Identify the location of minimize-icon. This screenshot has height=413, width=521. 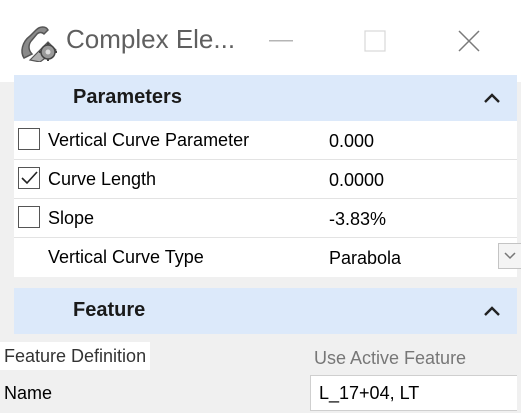
(281, 41).